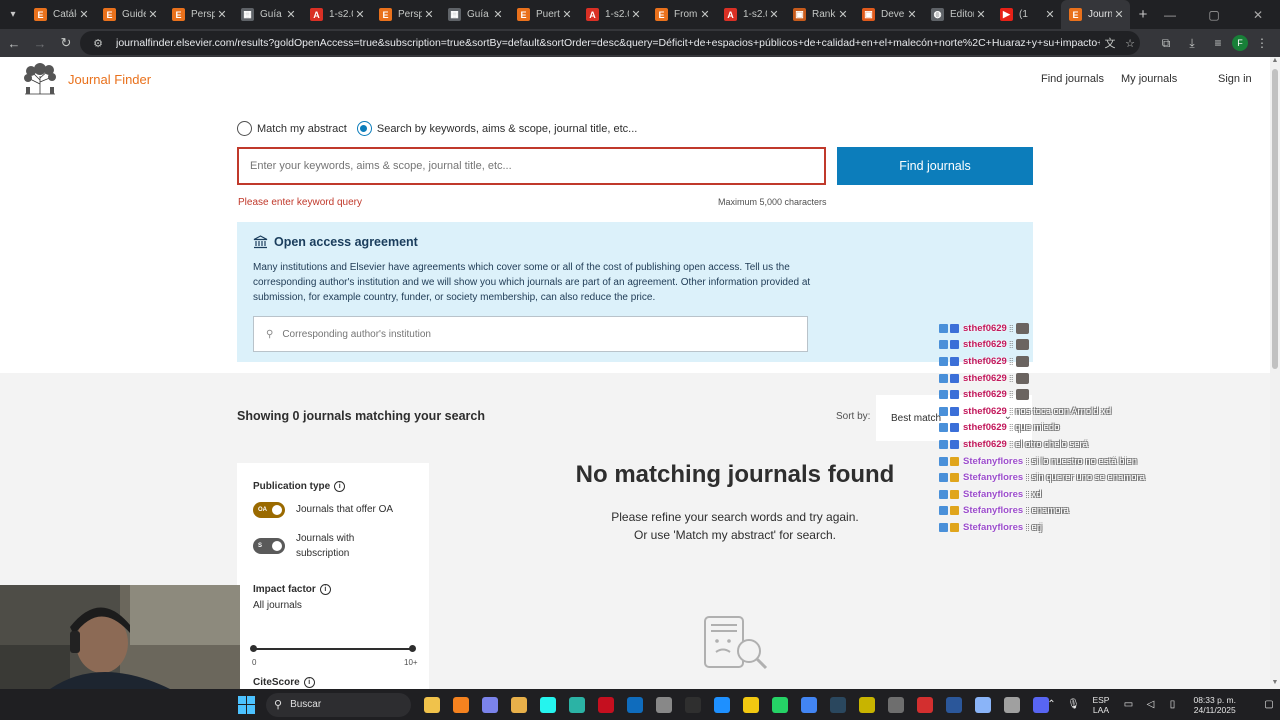  What do you see at coordinates (1128, 704) in the screenshot?
I see `network-icon: ▭` at bounding box center [1128, 704].